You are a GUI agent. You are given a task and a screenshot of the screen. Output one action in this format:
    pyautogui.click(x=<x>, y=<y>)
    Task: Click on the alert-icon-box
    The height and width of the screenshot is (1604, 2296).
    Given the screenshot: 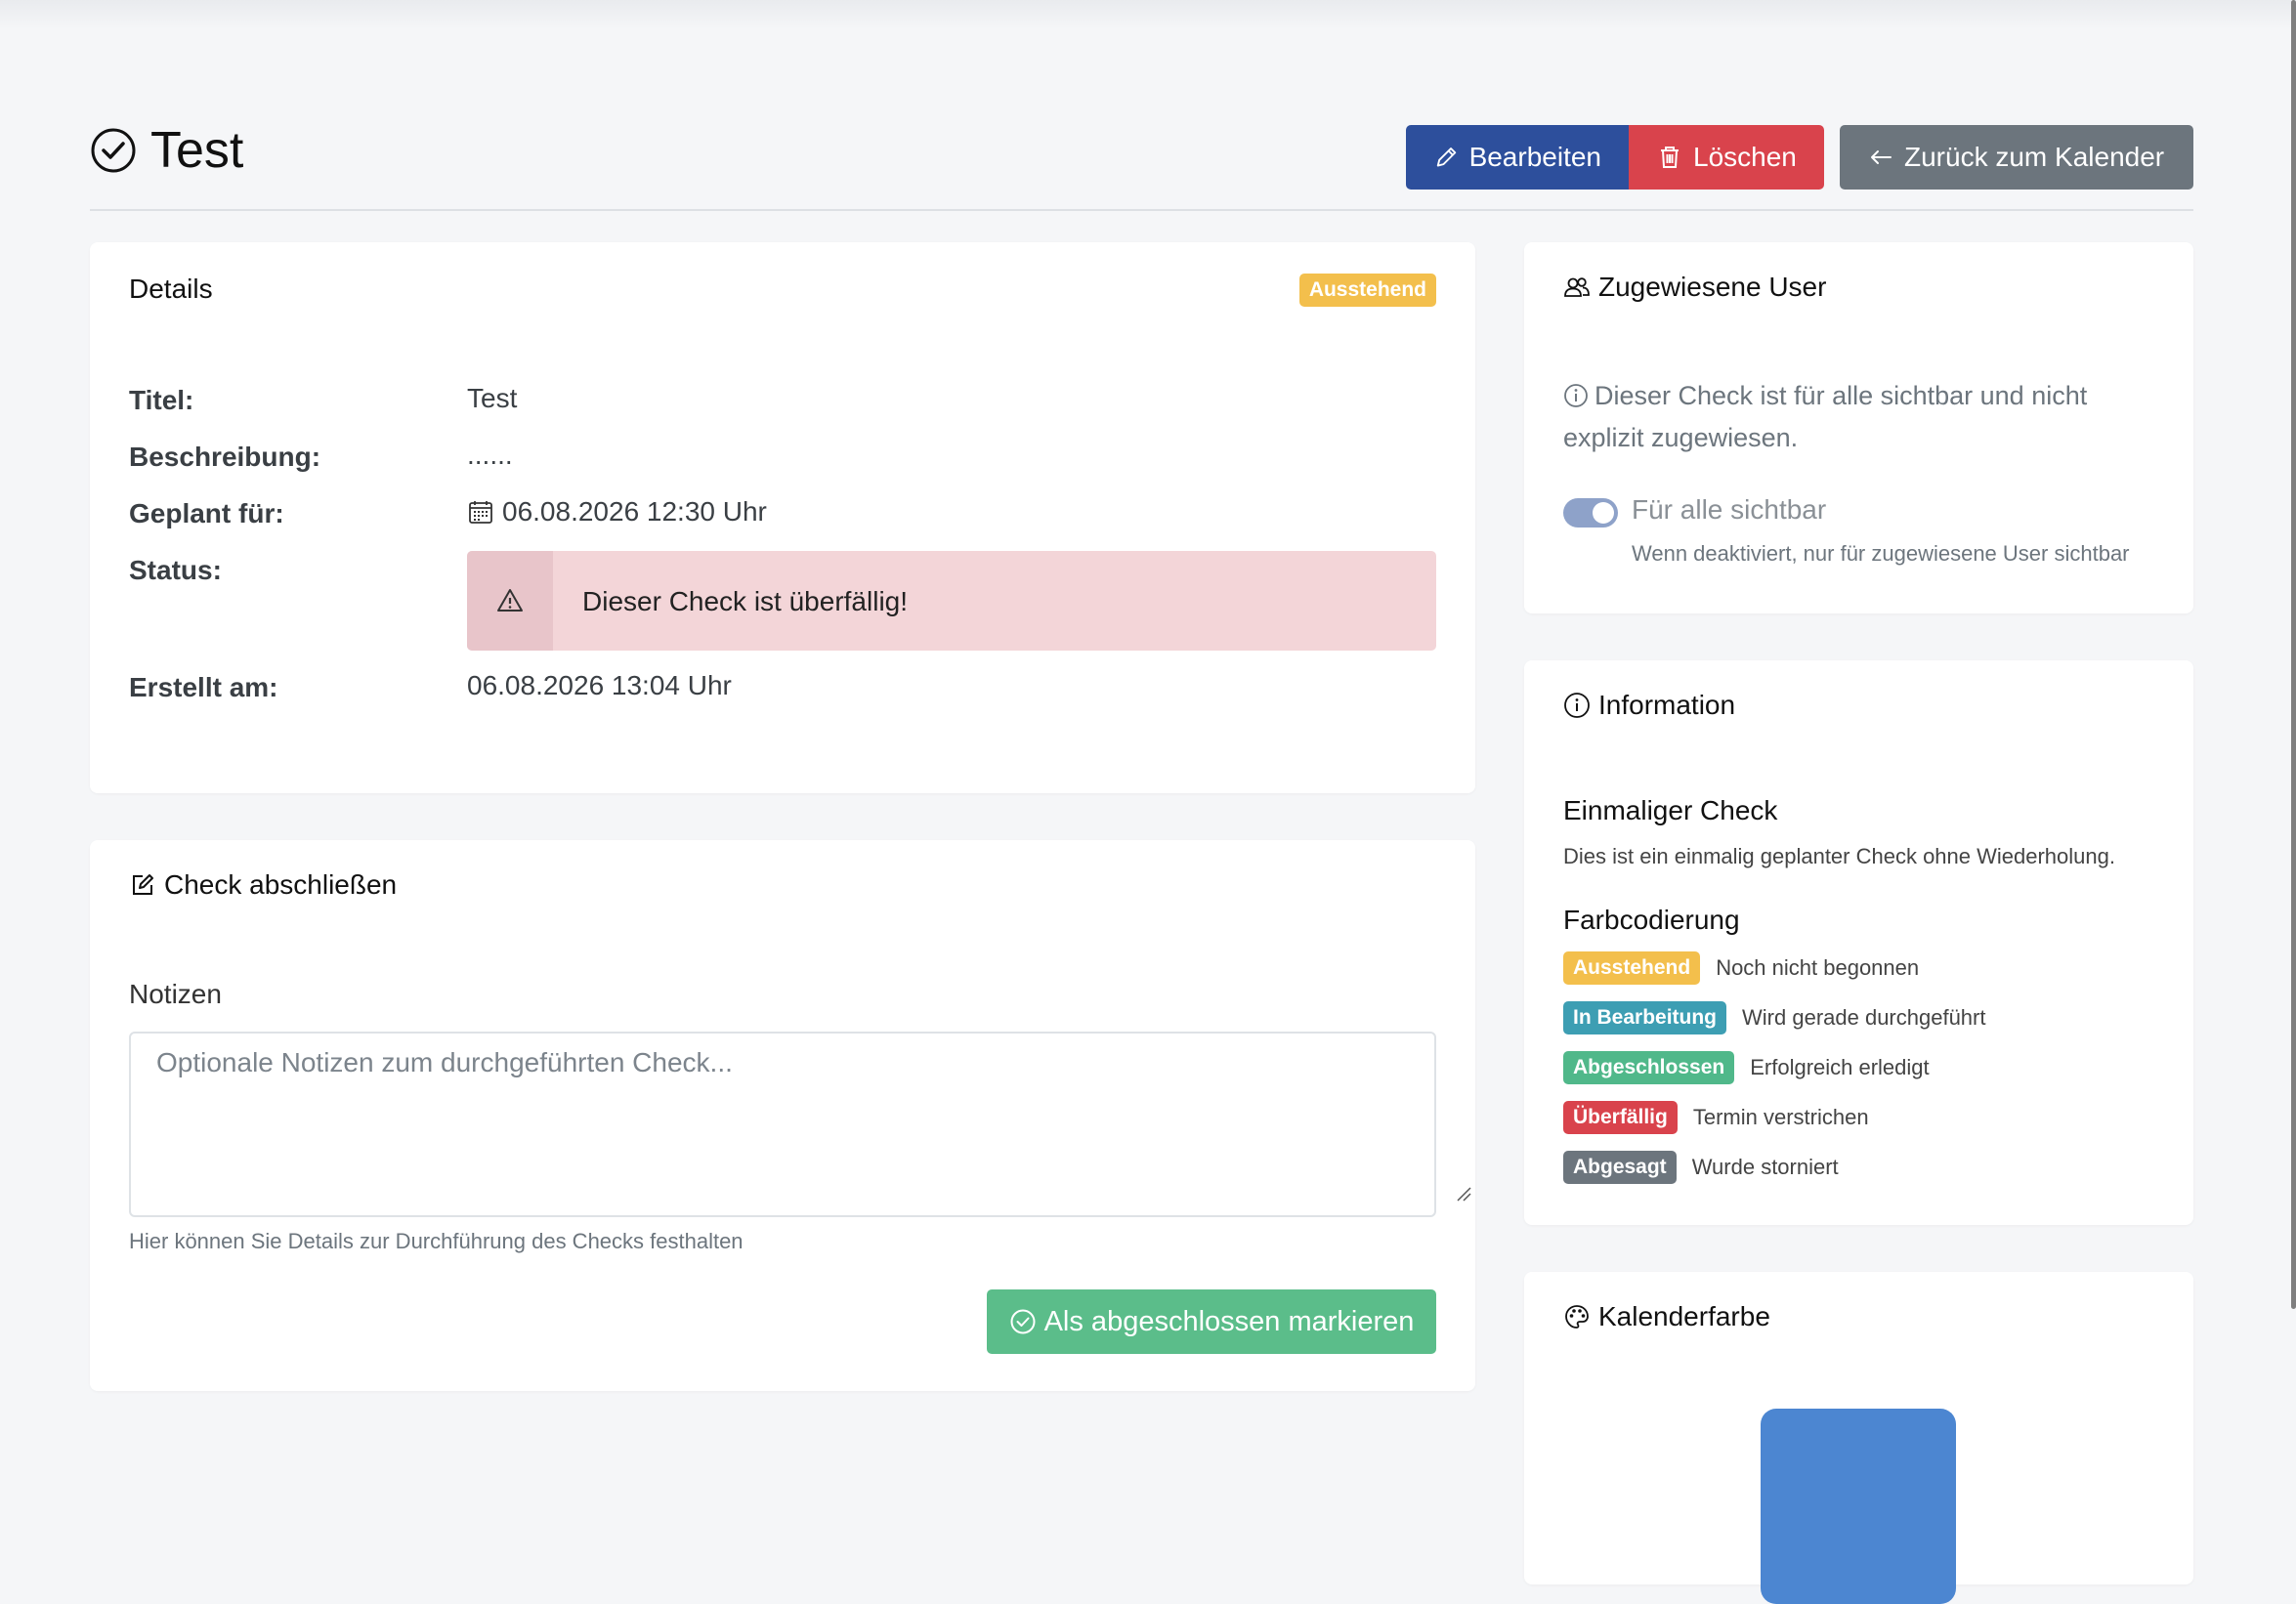 What is the action you would take?
    pyautogui.click(x=510, y=601)
    